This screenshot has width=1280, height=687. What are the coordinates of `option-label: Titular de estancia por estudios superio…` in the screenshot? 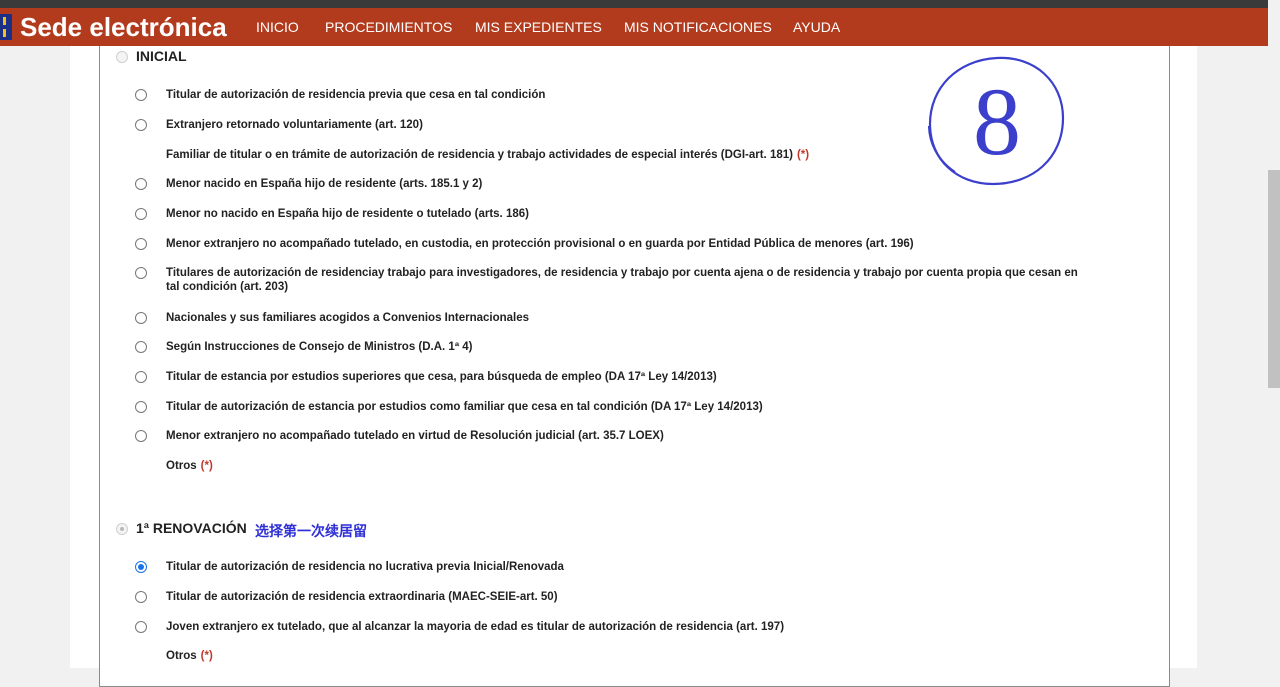 It's located at (441, 377).